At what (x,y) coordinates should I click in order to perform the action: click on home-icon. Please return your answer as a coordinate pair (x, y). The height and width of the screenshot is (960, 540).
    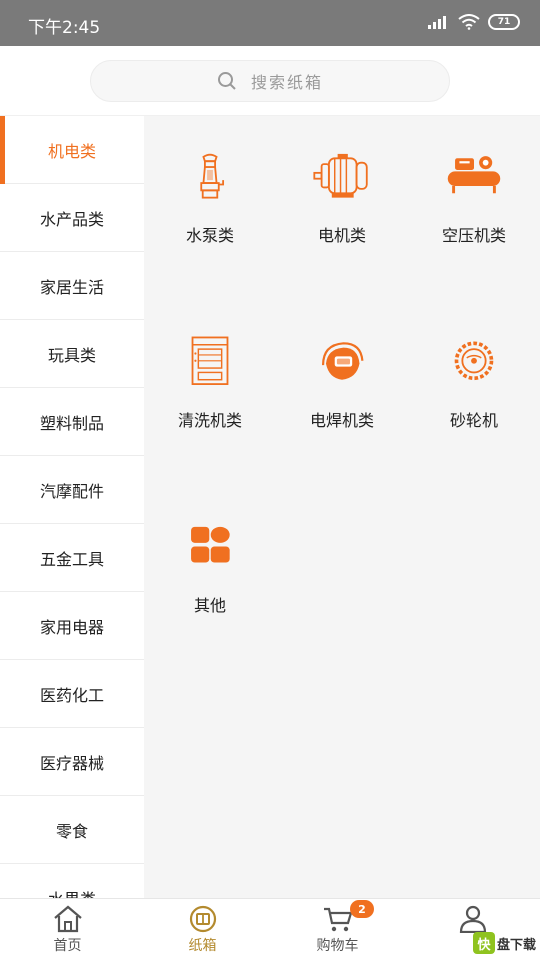
    Looking at the image, I should click on (67, 919).